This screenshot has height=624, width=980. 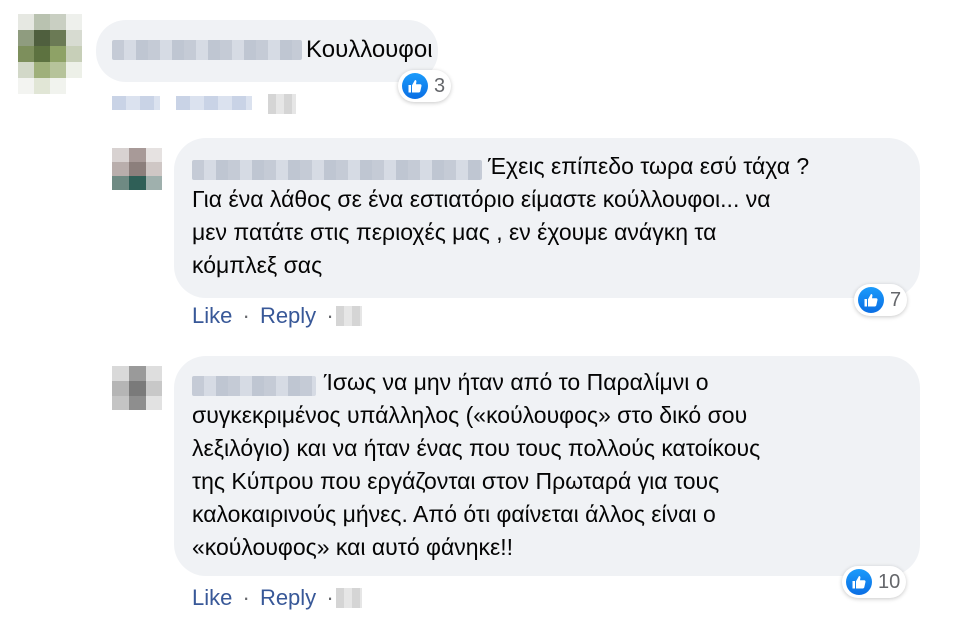 What do you see at coordinates (440, 85) in the screenshot?
I see `reaction-count: 3` at bounding box center [440, 85].